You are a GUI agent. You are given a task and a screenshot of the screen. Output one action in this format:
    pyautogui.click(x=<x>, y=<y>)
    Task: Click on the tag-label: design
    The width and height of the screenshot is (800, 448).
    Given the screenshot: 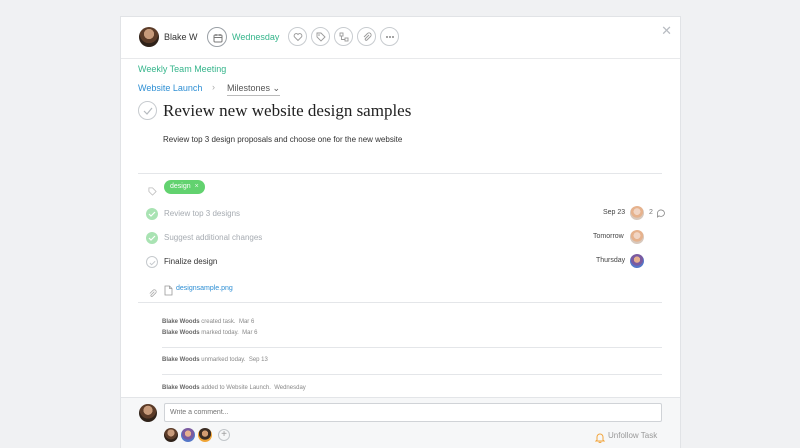 What is the action you would take?
    pyautogui.click(x=180, y=186)
    